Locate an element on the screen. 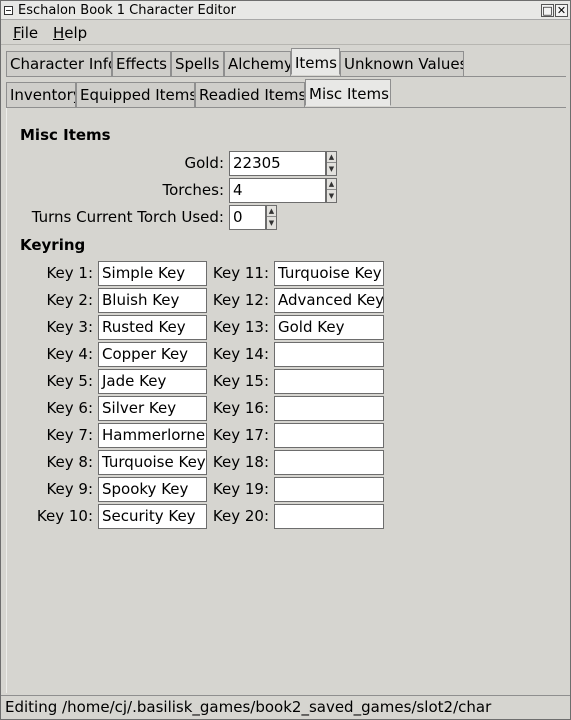 This screenshot has width=571, height=720. maximize-icon: □ is located at coordinates (547, 10).